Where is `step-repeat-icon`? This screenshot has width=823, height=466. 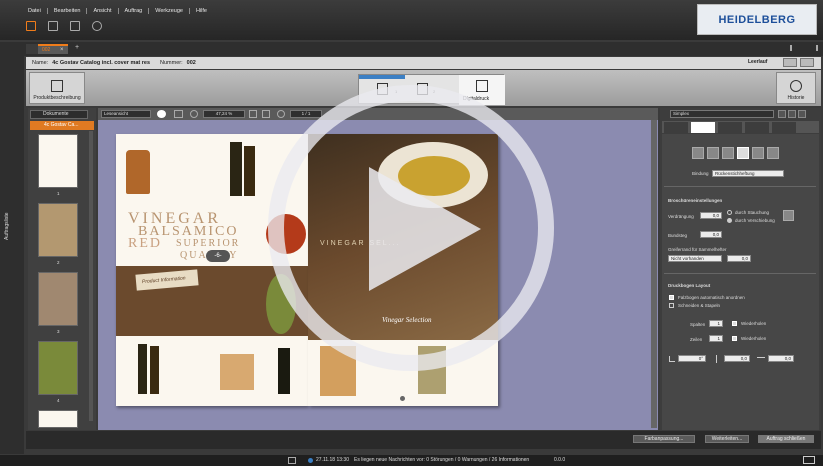
step-repeat-icon is located at coordinates (728, 153).